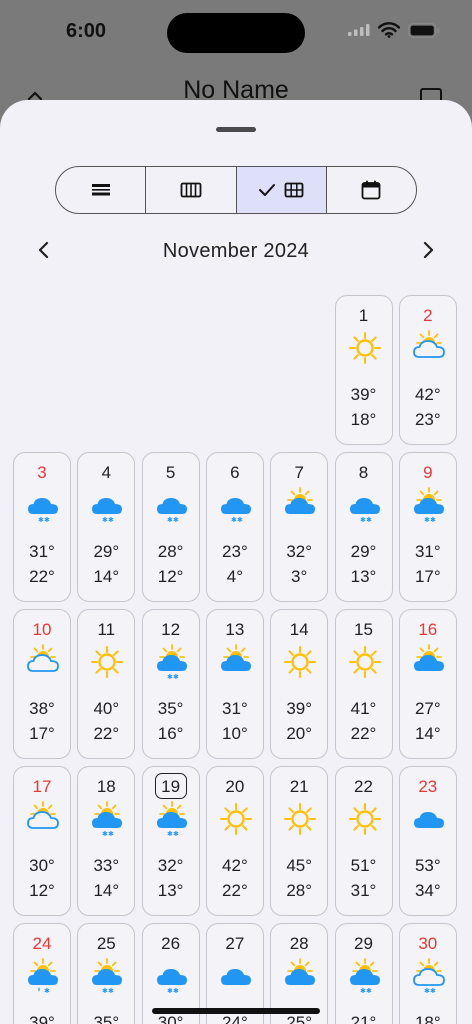 The height and width of the screenshot is (1024, 472). I want to click on day-cell: 12 ✱ ✱ 35° 16°, so click(170, 684).